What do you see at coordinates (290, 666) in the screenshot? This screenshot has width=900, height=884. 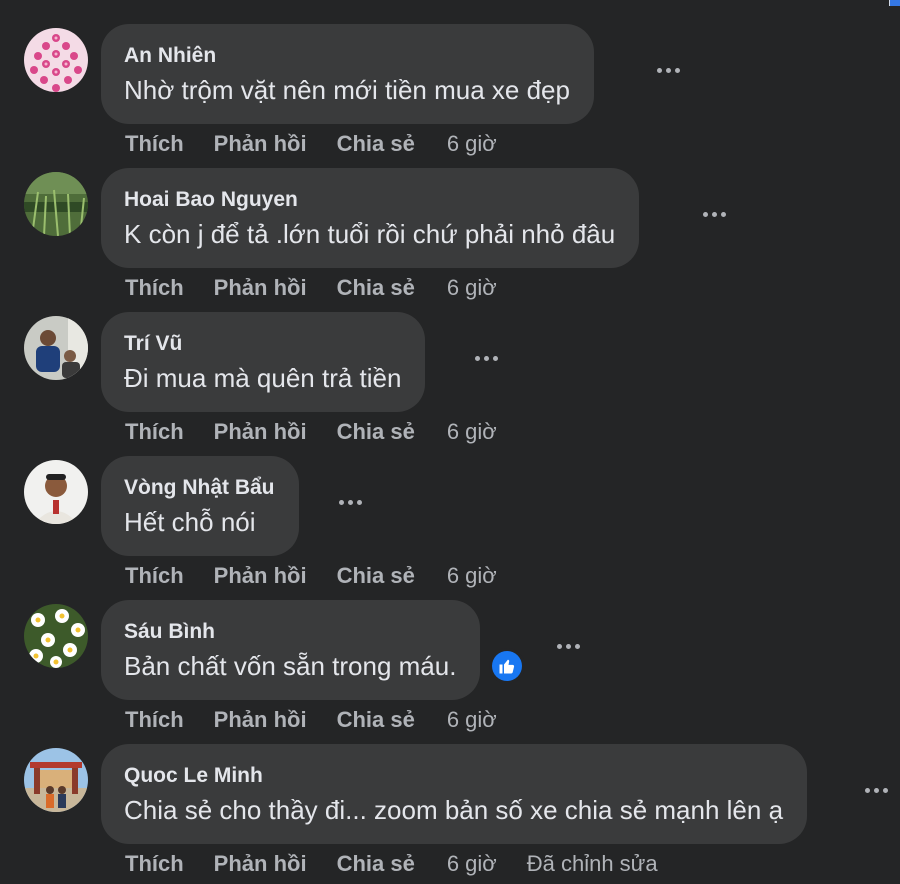 I see `comment-text: Bản chất vốn sẵn trong máu.` at bounding box center [290, 666].